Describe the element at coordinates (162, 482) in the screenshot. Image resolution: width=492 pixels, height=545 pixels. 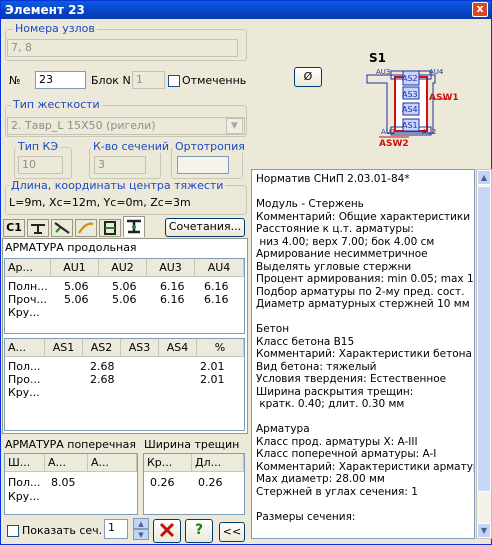
I see `table-cell: 0.26` at that location.